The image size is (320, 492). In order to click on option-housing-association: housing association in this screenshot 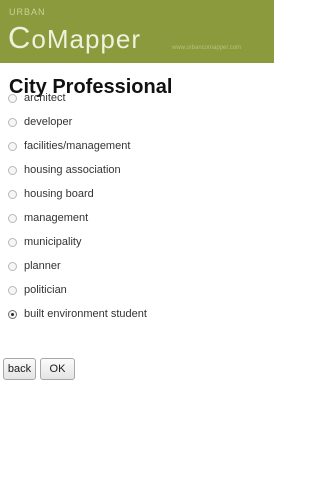, I will do `click(64, 170)`.